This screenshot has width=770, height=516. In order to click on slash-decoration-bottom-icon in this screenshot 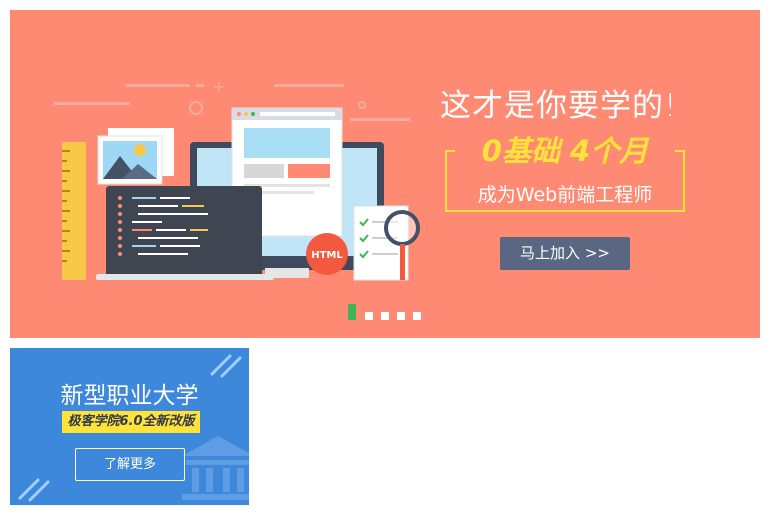, I will do `click(34, 490)`.